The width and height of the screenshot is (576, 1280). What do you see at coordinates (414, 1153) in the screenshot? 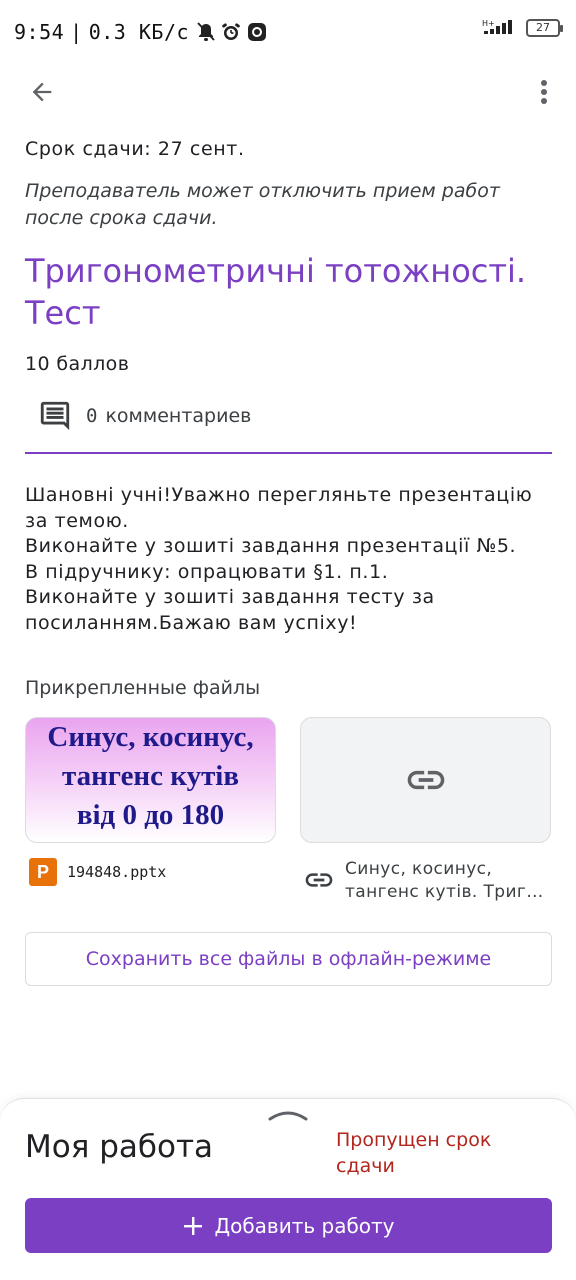
I see `missed-status: Пропущен срок сдачи` at bounding box center [414, 1153].